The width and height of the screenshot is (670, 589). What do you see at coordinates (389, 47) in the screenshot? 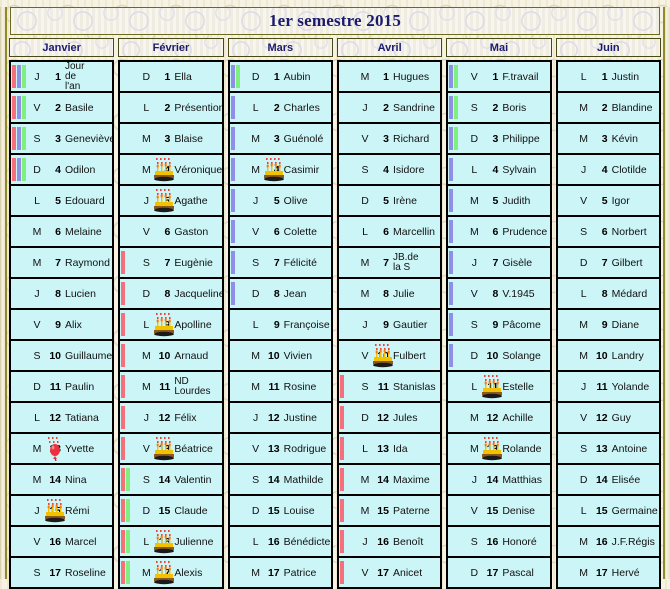
I see `month-header: Avril` at bounding box center [389, 47].